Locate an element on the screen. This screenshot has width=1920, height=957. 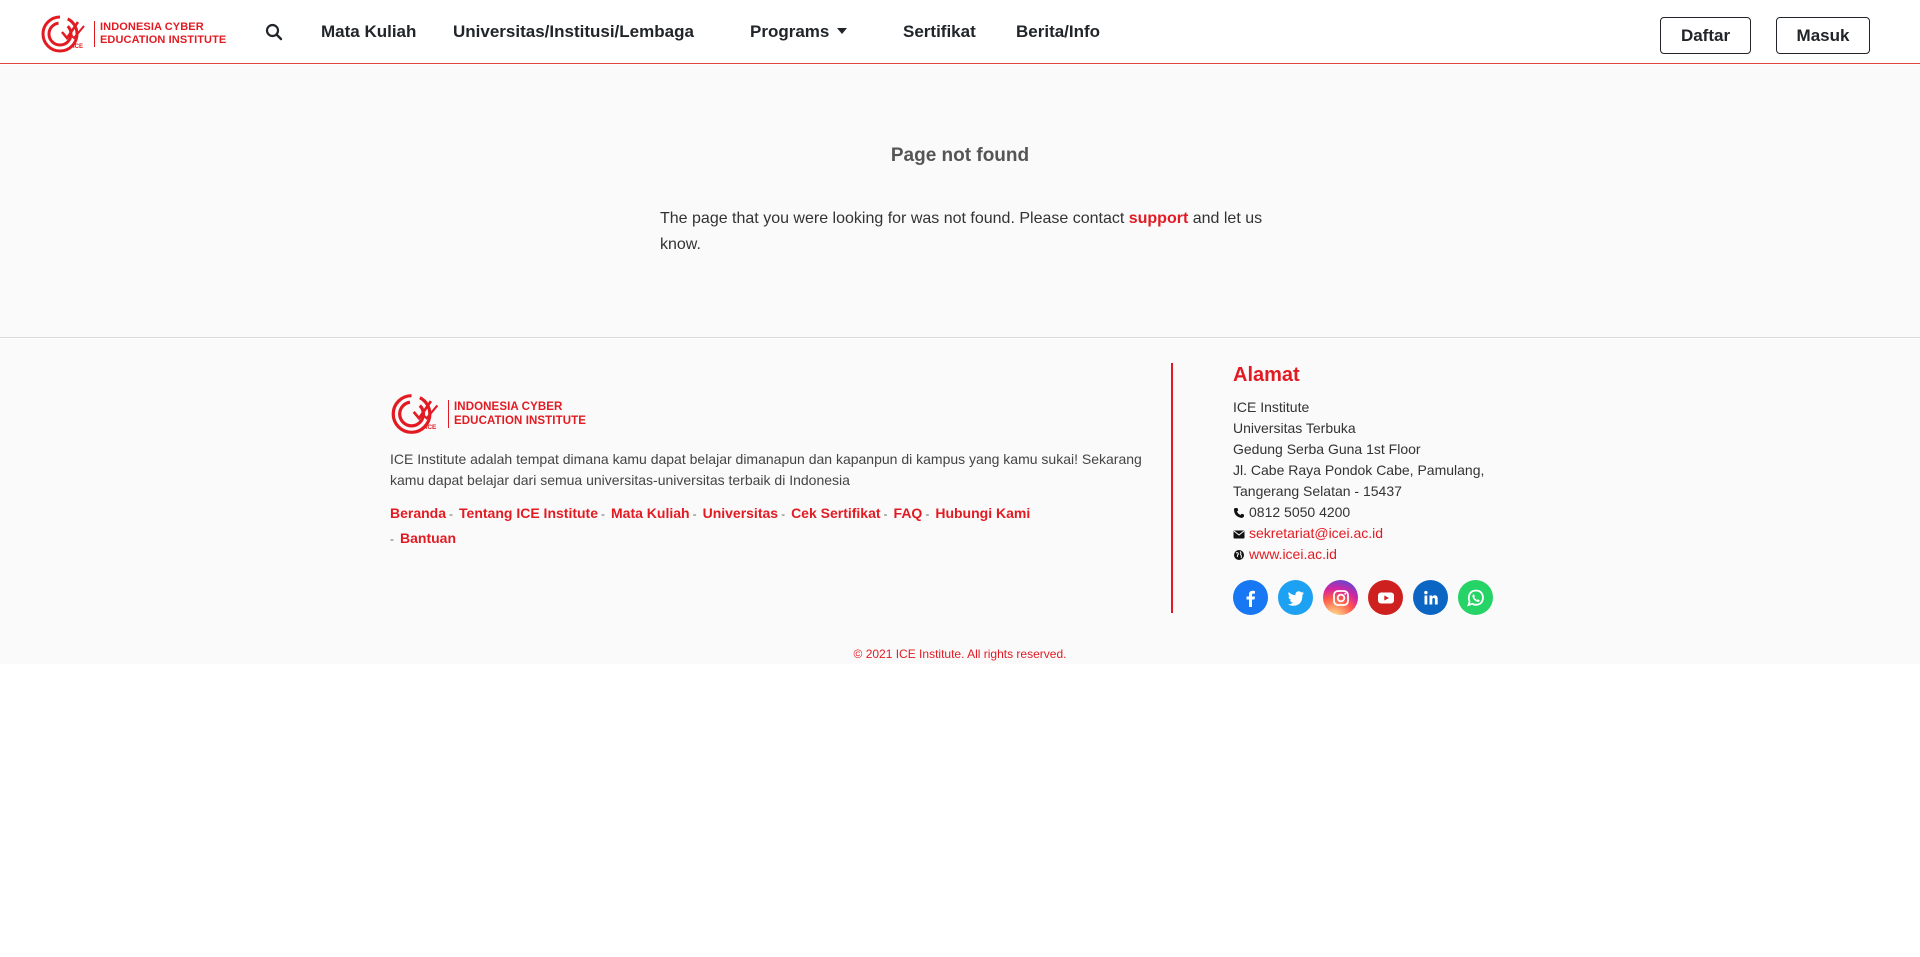
footer-brand-line-1: INDONESIA CYBER is located at coordinates (508, 407).